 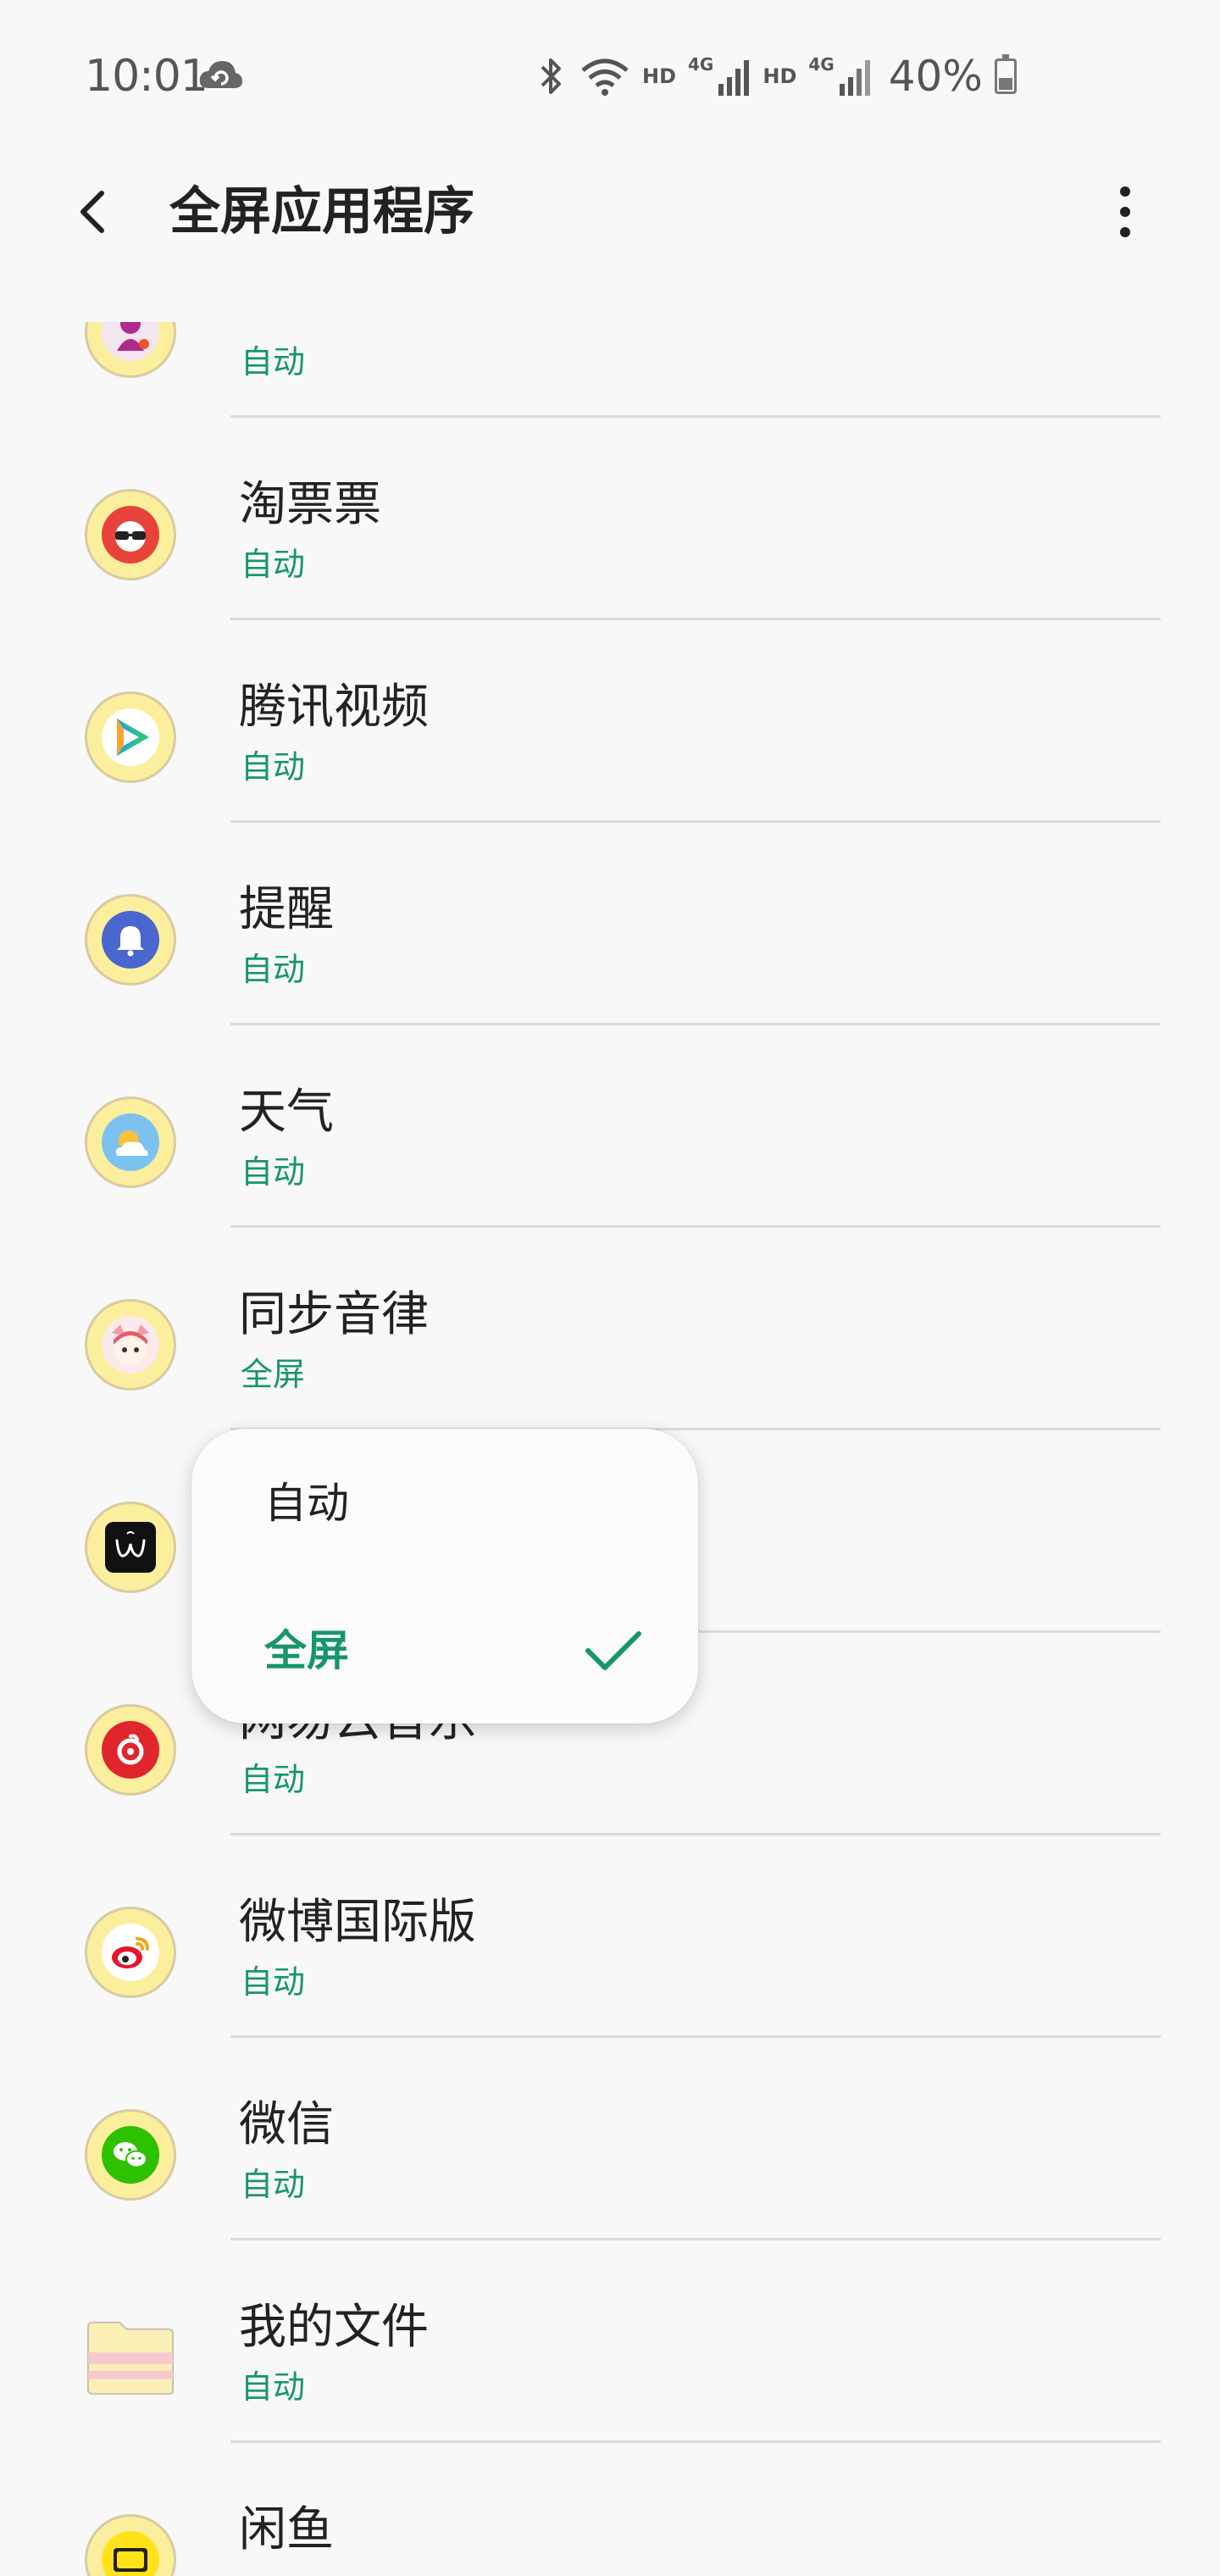 I want to click on back-button, so click(x=96, y=212).